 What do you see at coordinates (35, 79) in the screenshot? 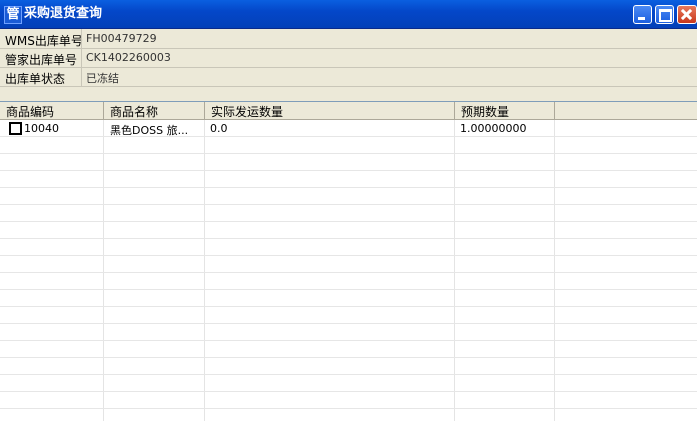
I see `status-label: 出库单状态` at bounding box center [35, 79].